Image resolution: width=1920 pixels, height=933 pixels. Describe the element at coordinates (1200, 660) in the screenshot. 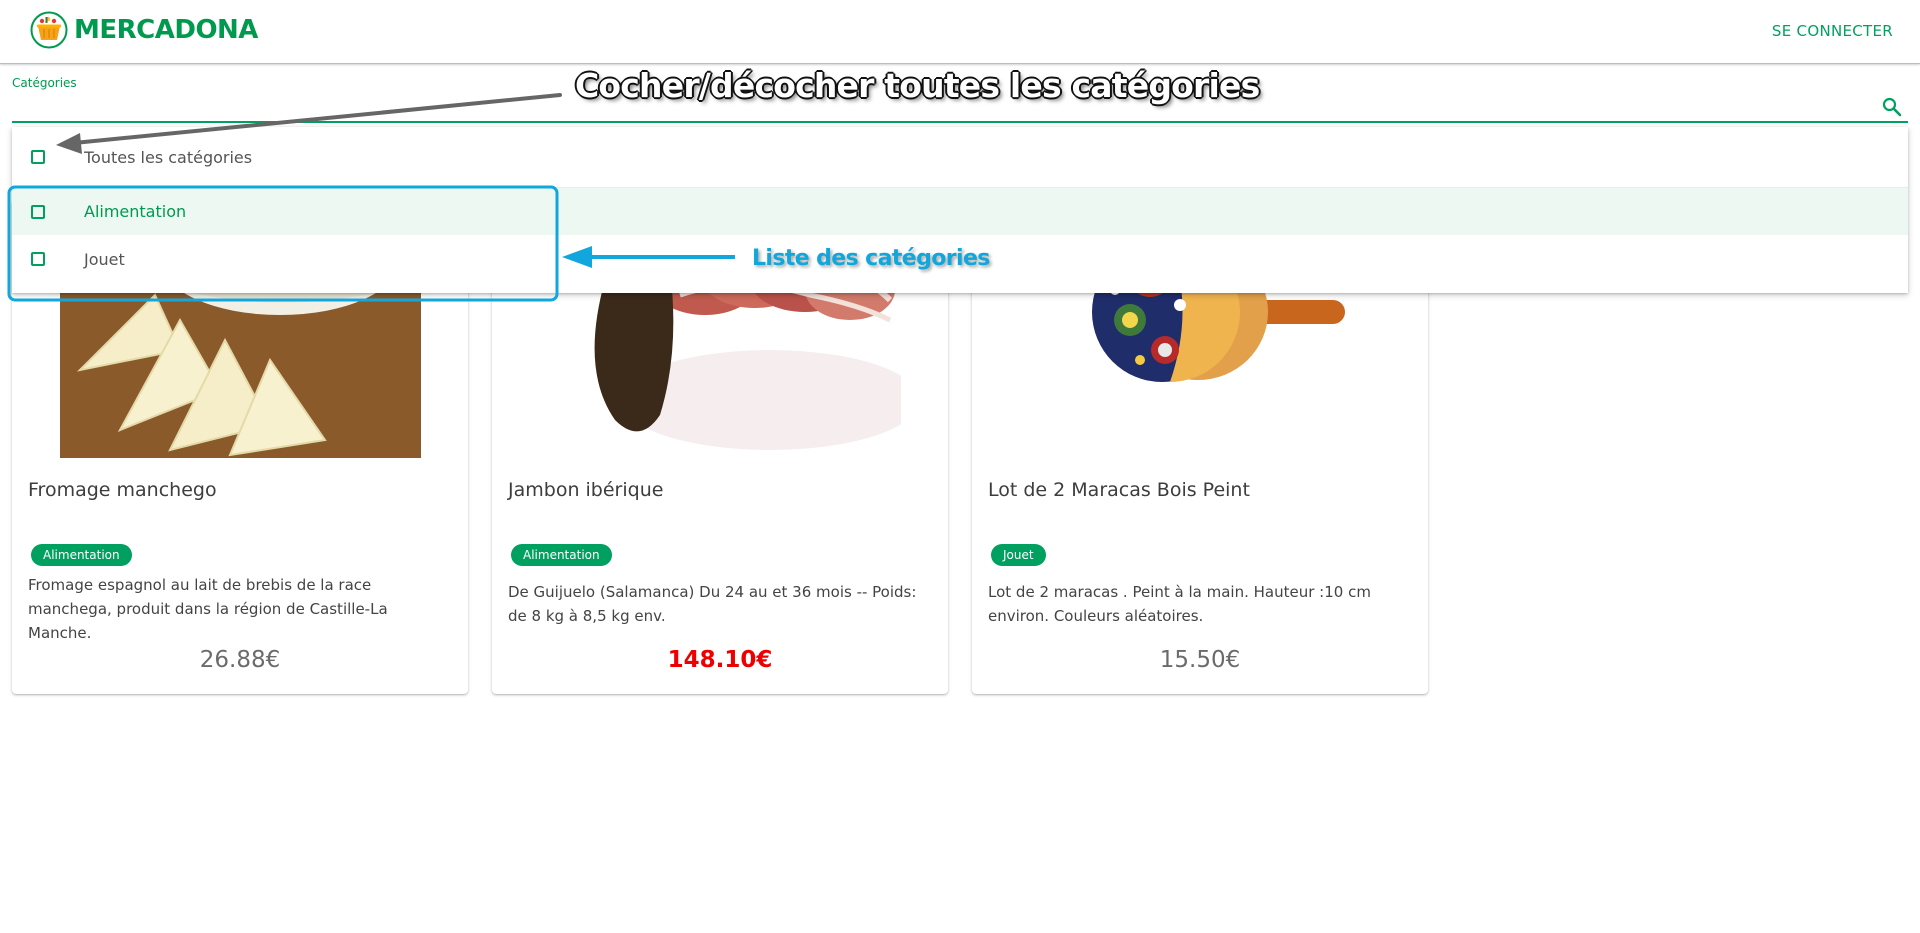

I see `product-price: 15.50€` at that location.